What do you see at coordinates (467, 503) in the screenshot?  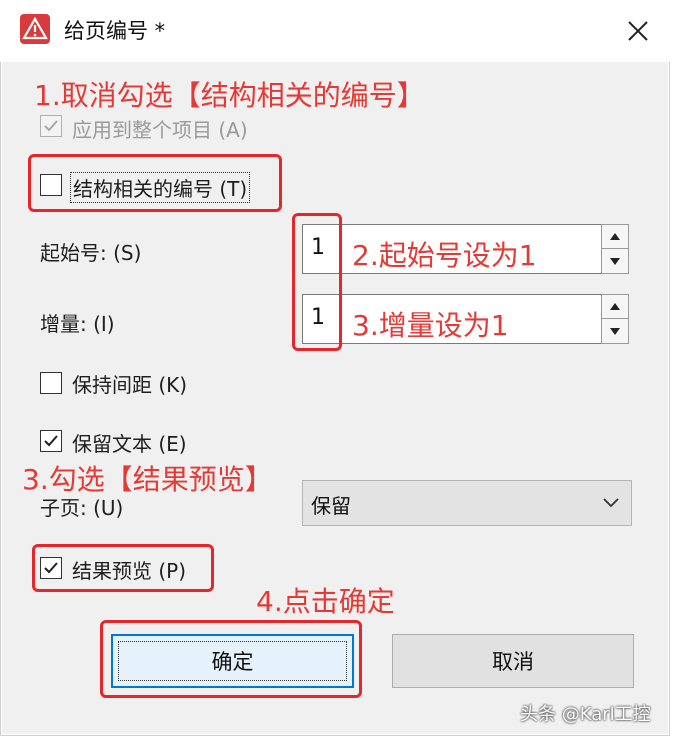 I see `subpage-select: 保留` at bounding box center [467, 503].